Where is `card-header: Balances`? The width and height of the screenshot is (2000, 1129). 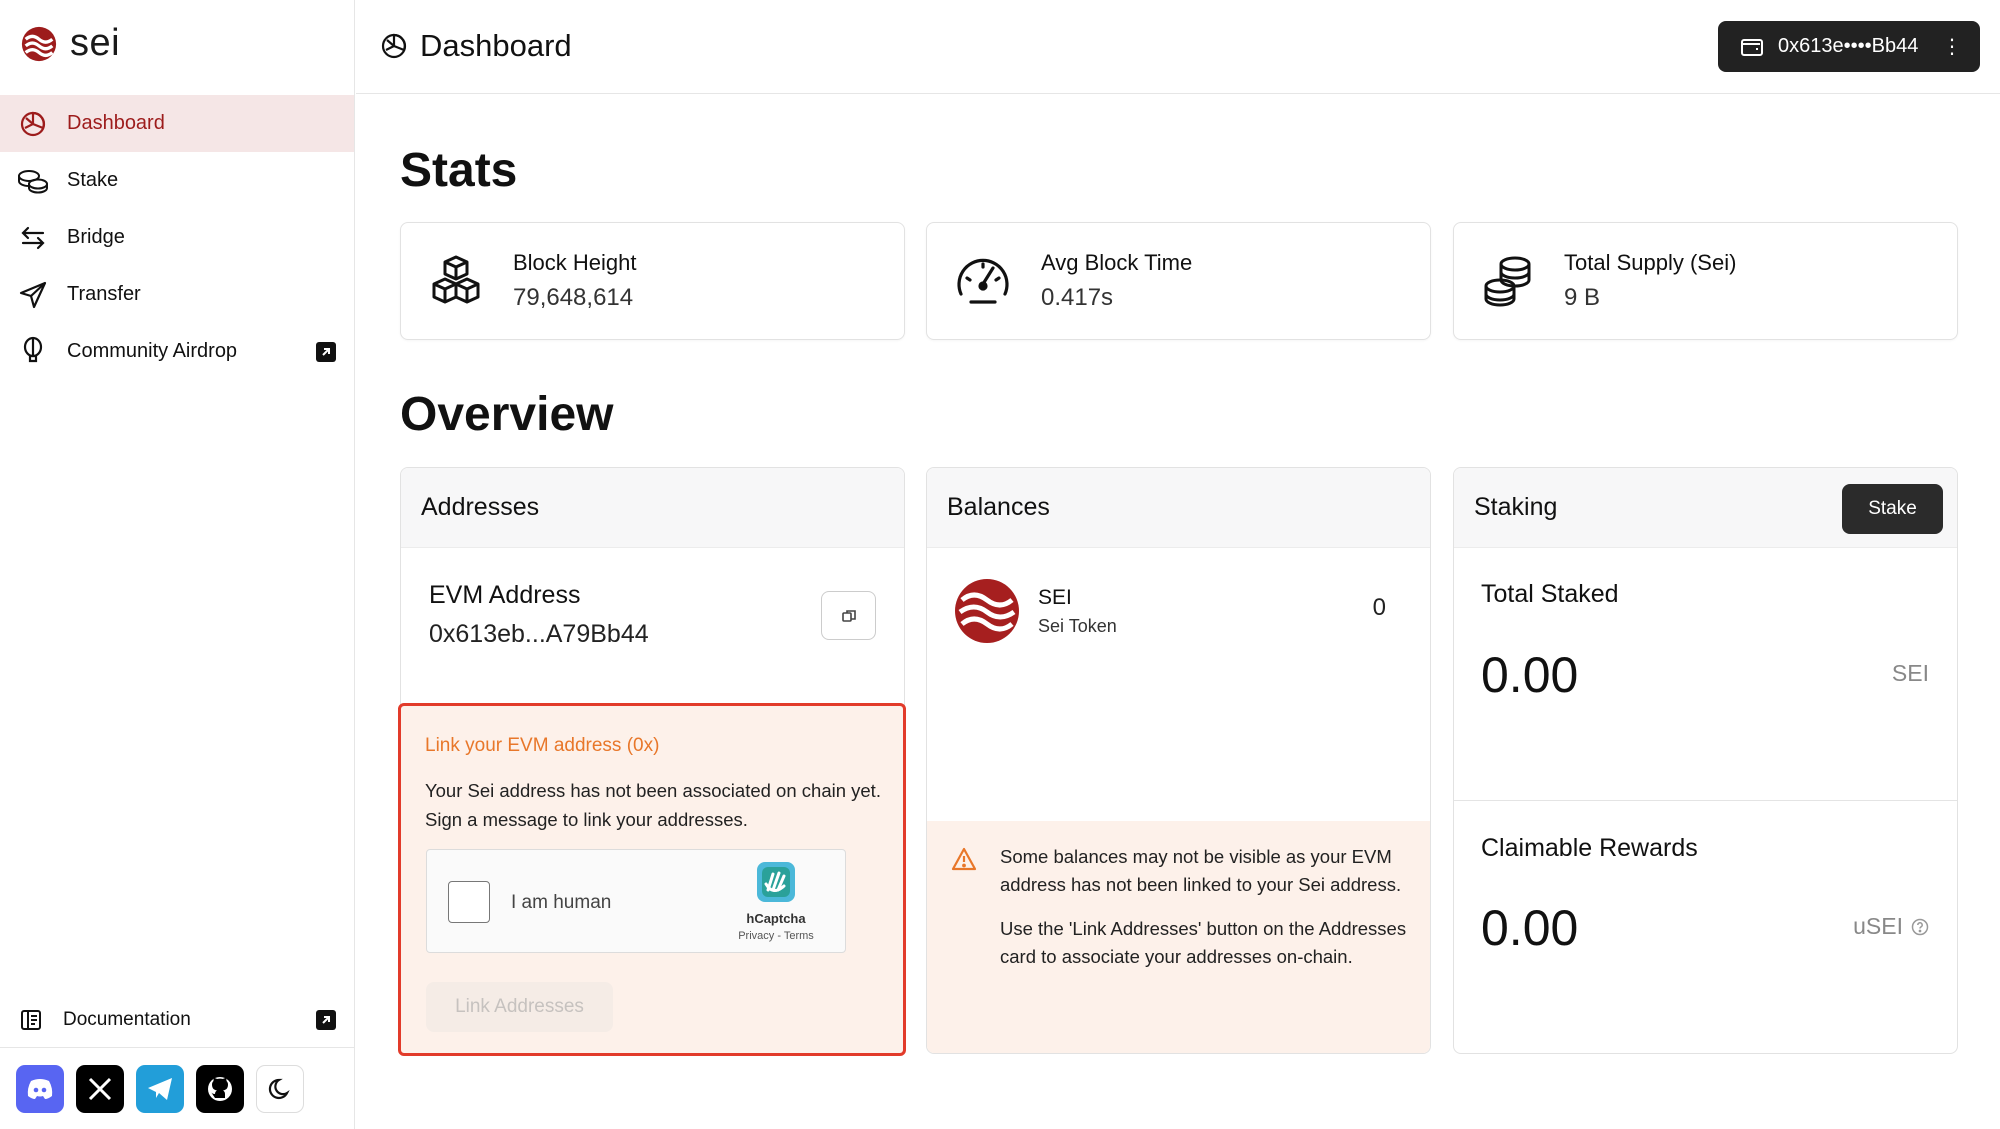 card-header: Balances is located at coordinates (1178, 508).